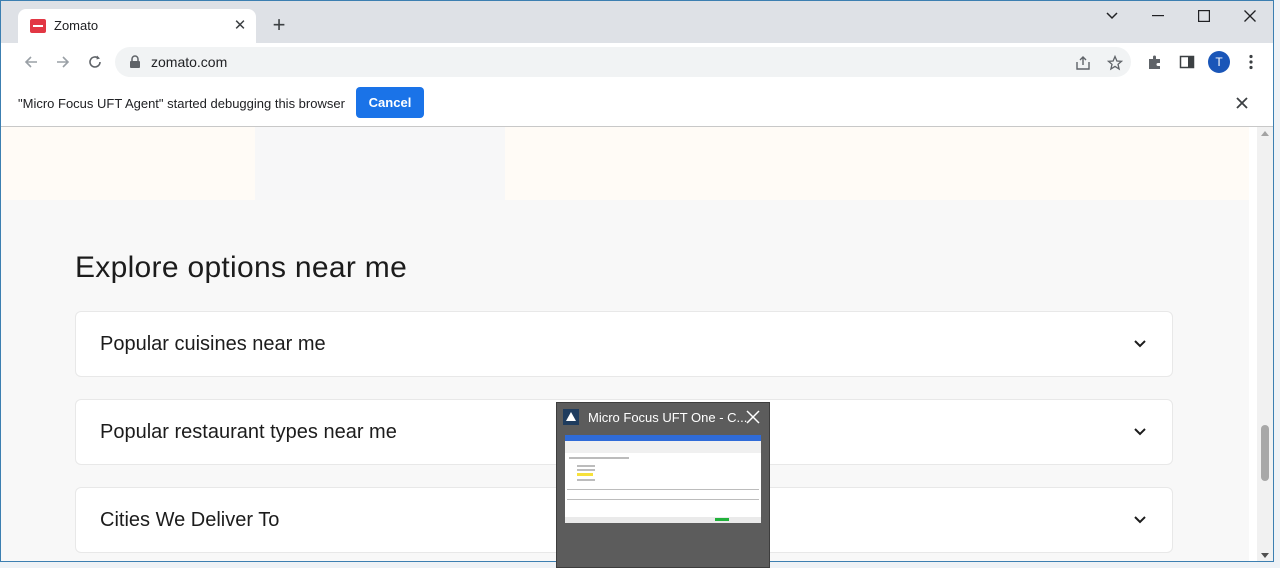 This screenshot has height=568, width=1280. Describe the element at coordinates (248, 432) in the screenshot. I see `accordion-label: Popular restaurant types near me` at that location.